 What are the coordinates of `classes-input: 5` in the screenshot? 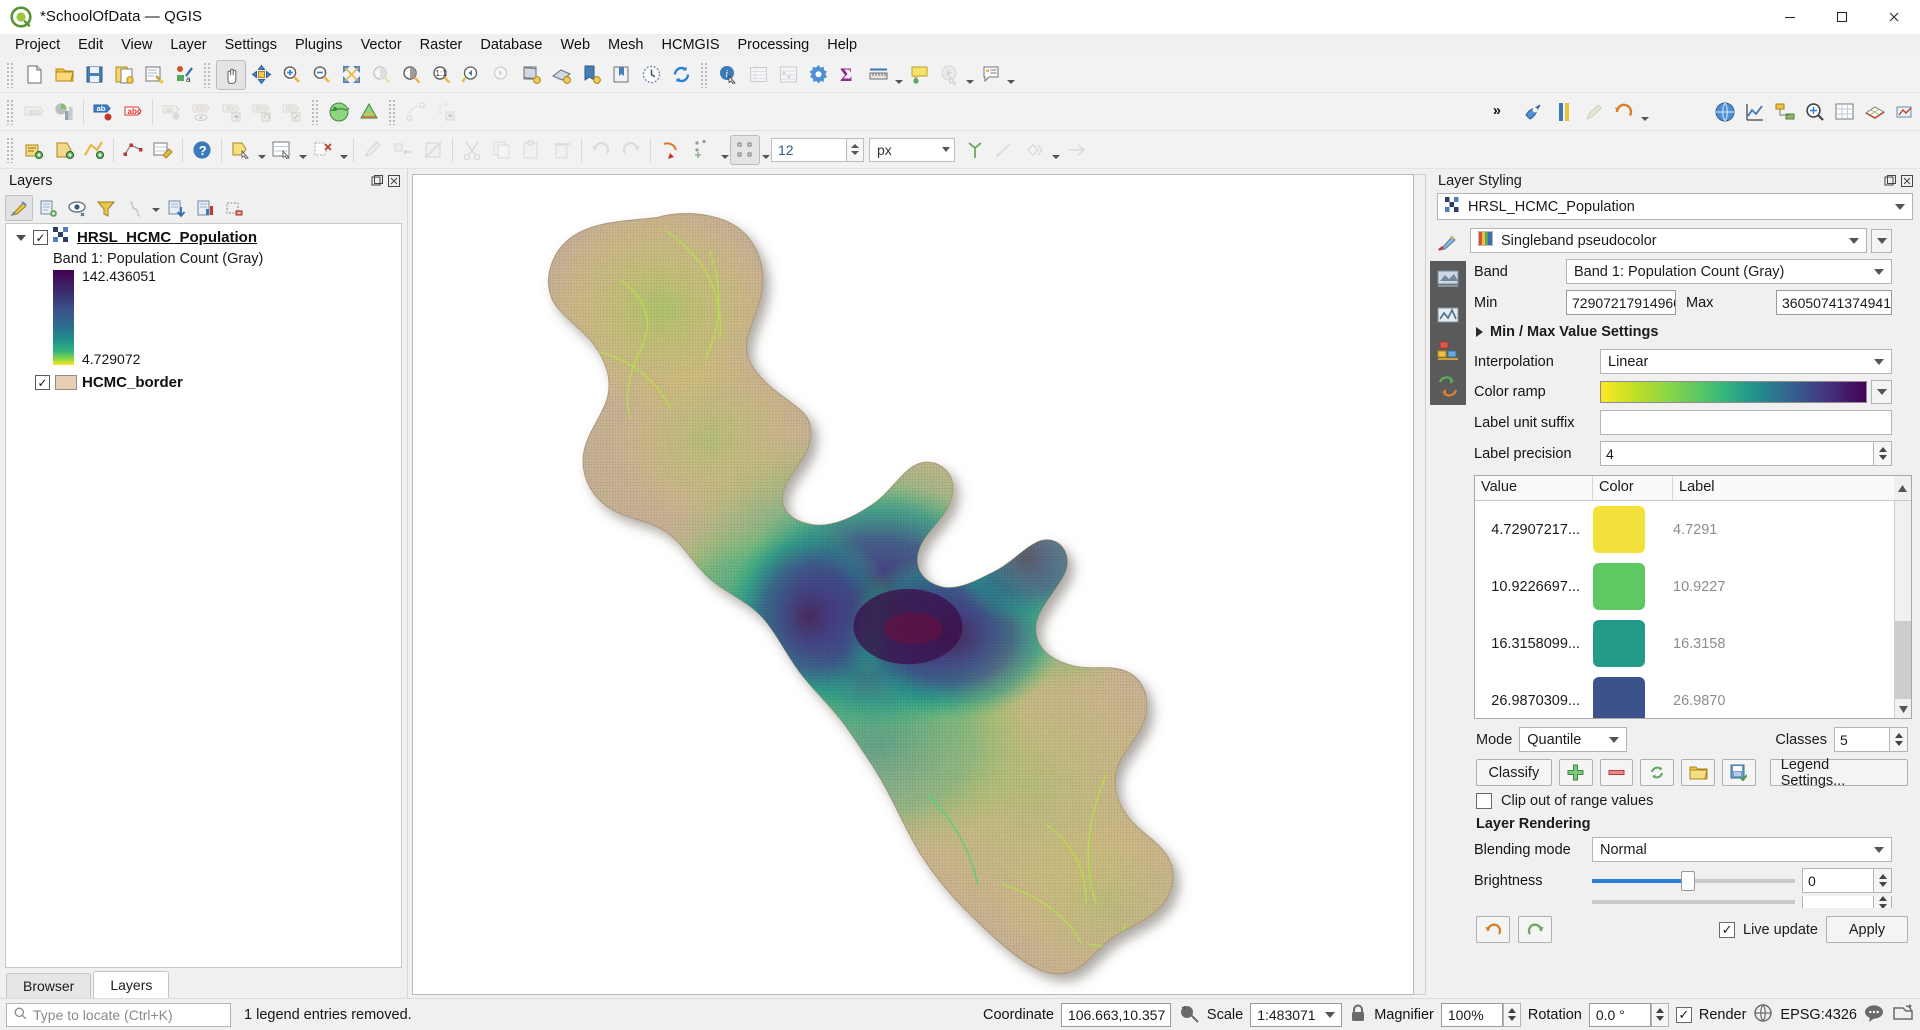 It's located at (1862, 739).